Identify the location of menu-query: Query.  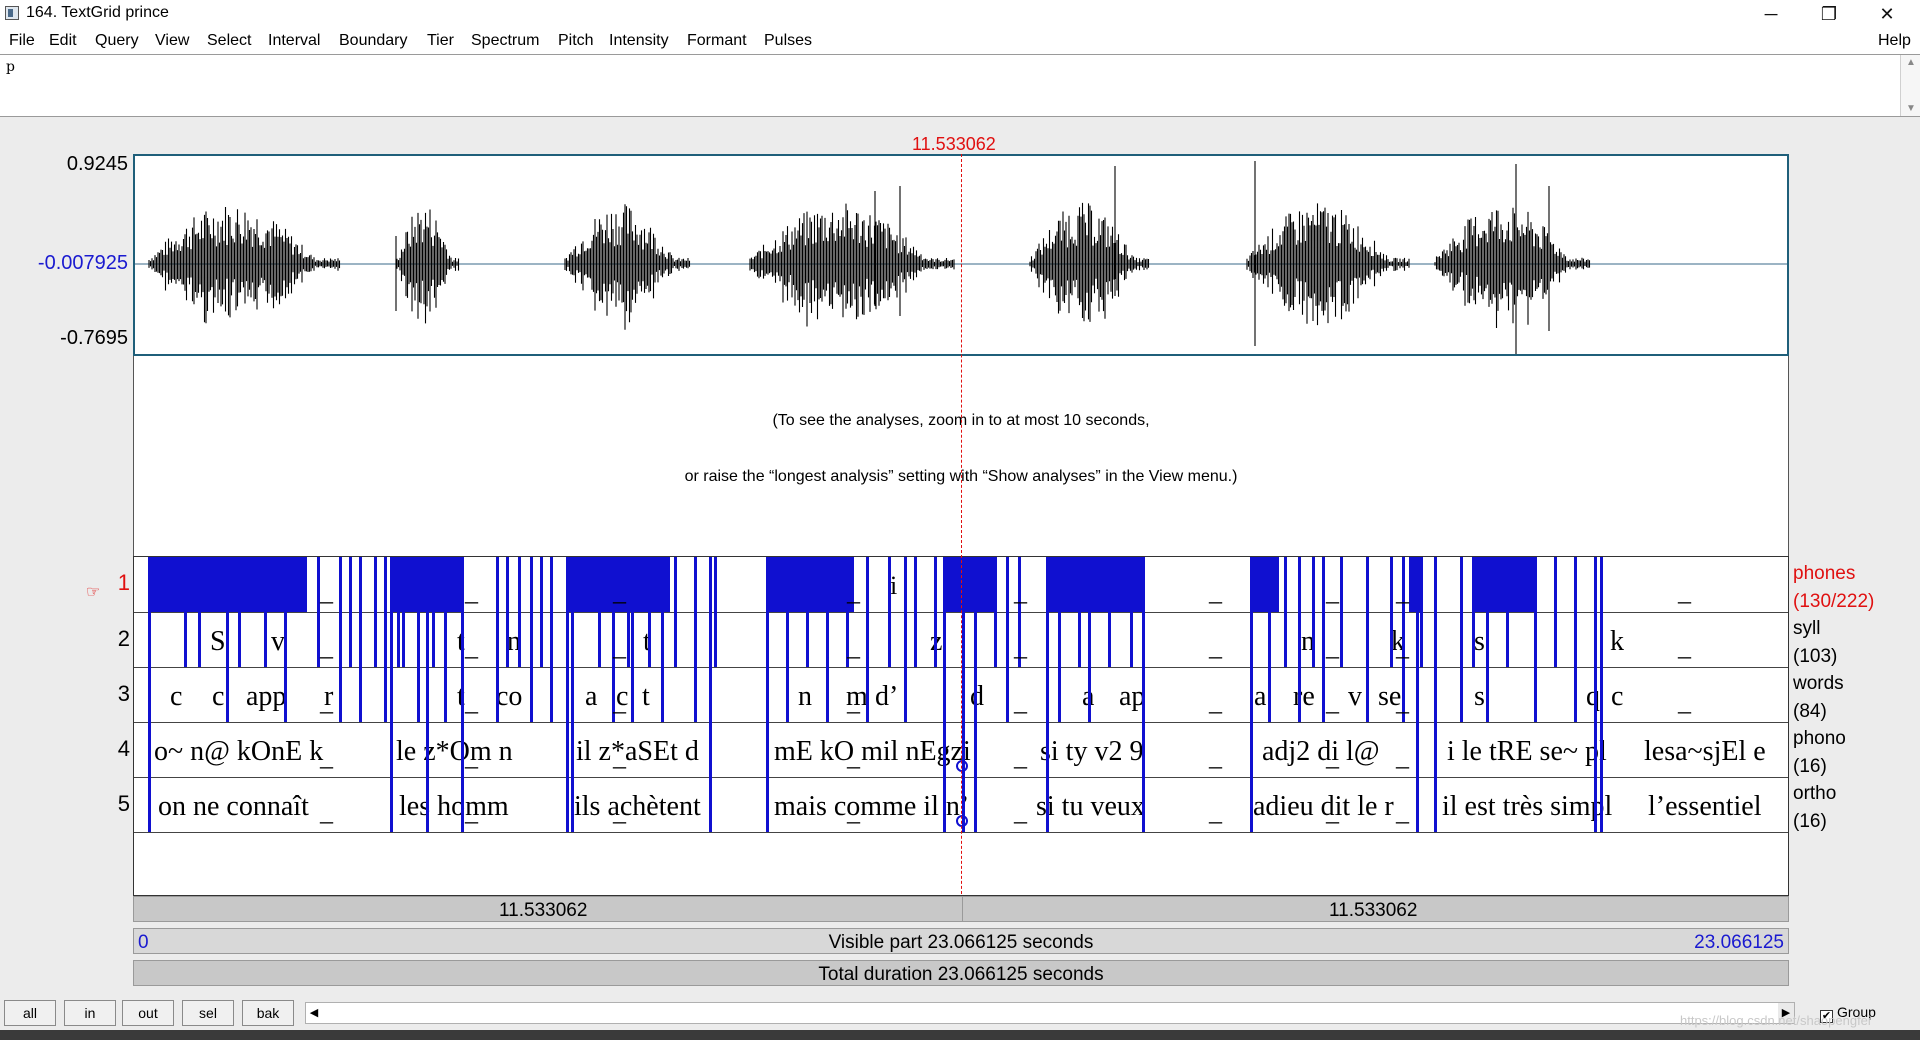
(117, 41).